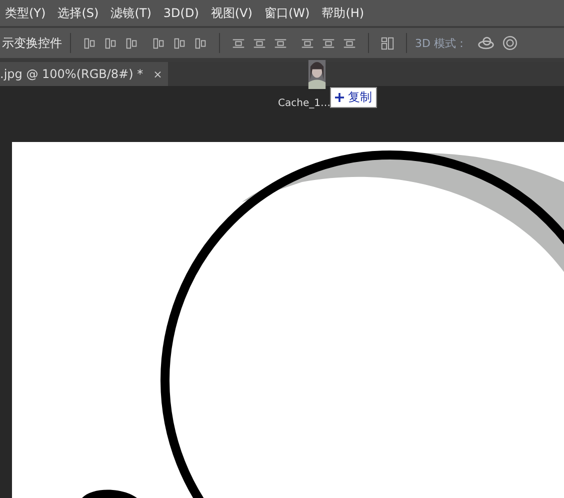  I want to click on rotate-icon, so click(509, 43).